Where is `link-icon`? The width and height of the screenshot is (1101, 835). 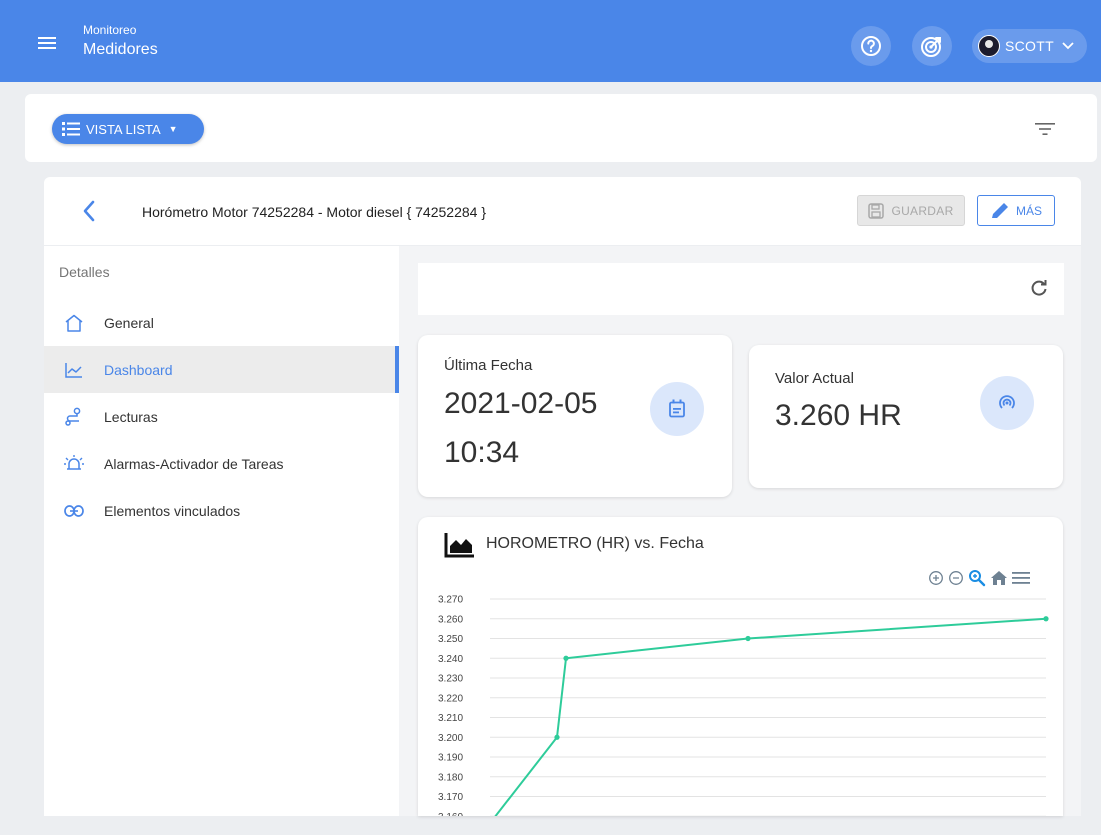 link-icon is located at coordinates (74, 510).